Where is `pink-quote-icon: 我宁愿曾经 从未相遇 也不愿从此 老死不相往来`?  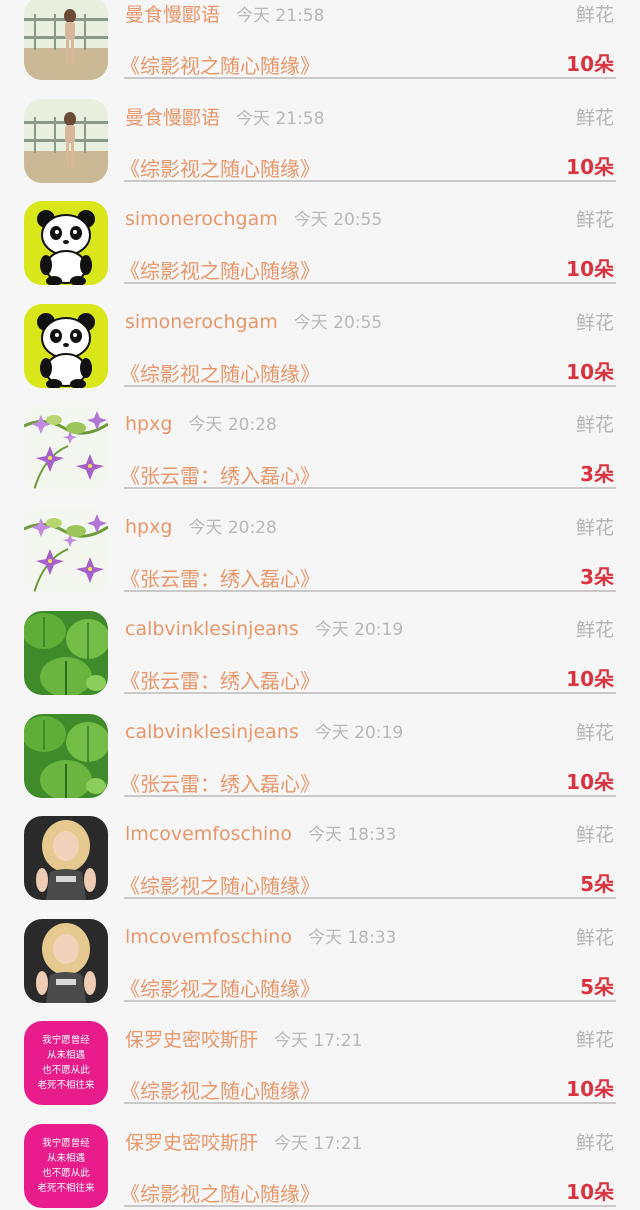
pink-quote-icon: 我宁愿曾经 从未相遇 也不愿从此 老死不相往来 is located at coordinates (66, 1063).